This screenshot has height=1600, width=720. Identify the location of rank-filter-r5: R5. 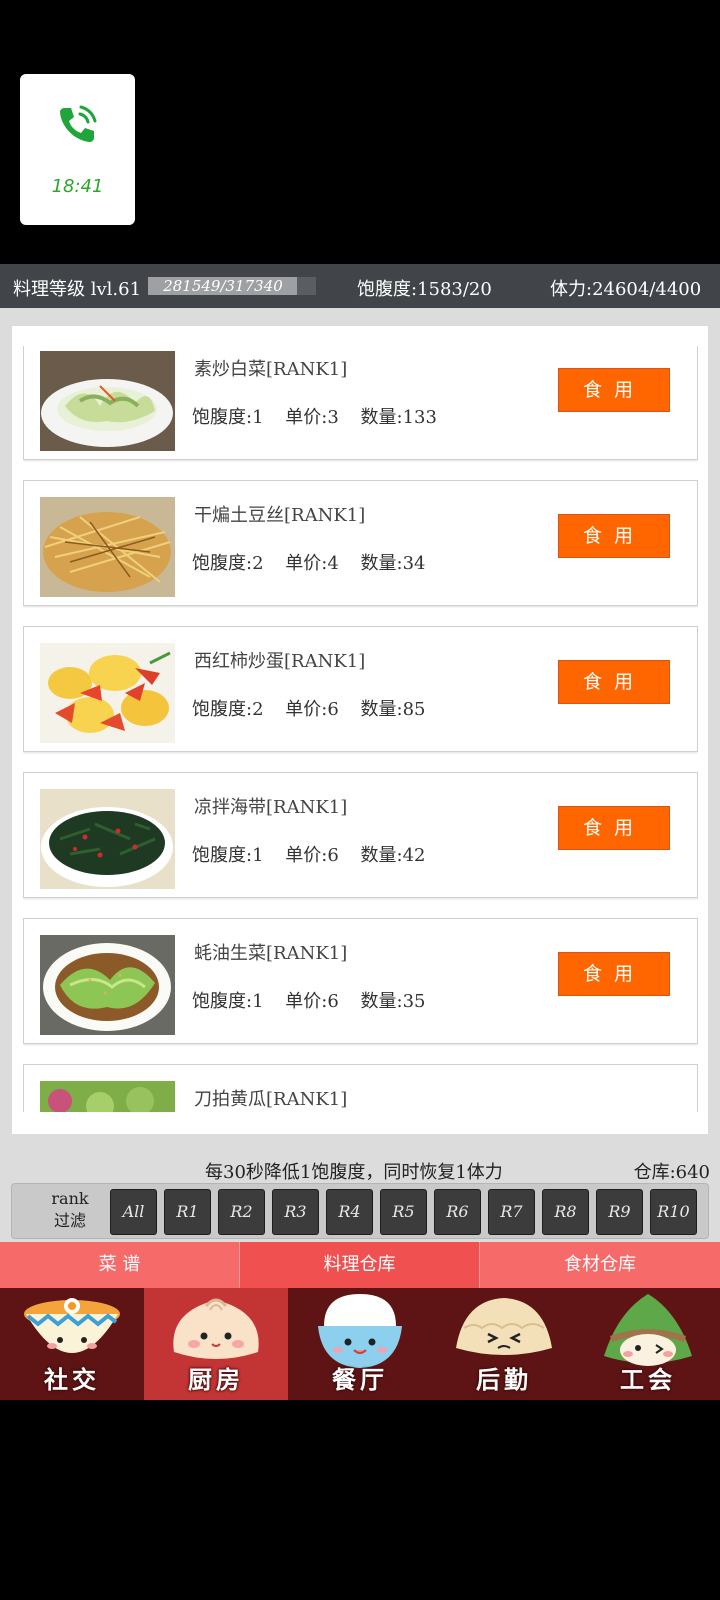
(403, 1212).